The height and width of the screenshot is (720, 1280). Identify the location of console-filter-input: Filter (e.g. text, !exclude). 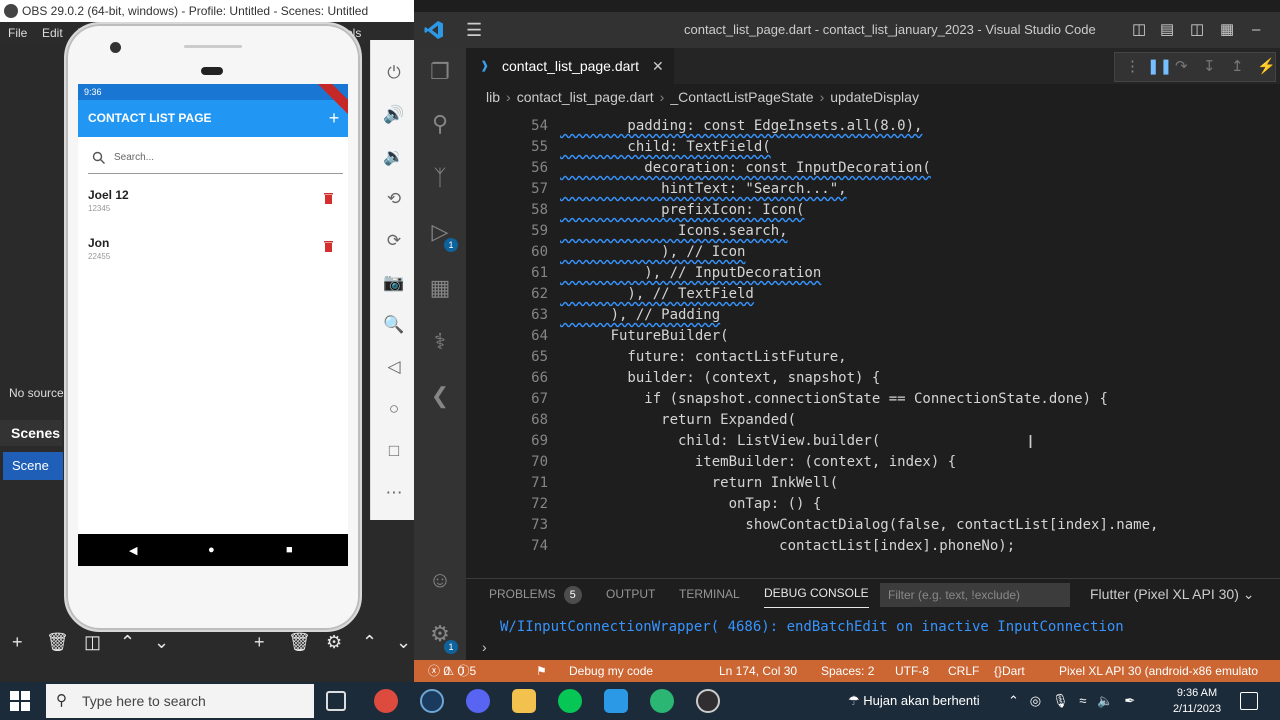
(975, 595).